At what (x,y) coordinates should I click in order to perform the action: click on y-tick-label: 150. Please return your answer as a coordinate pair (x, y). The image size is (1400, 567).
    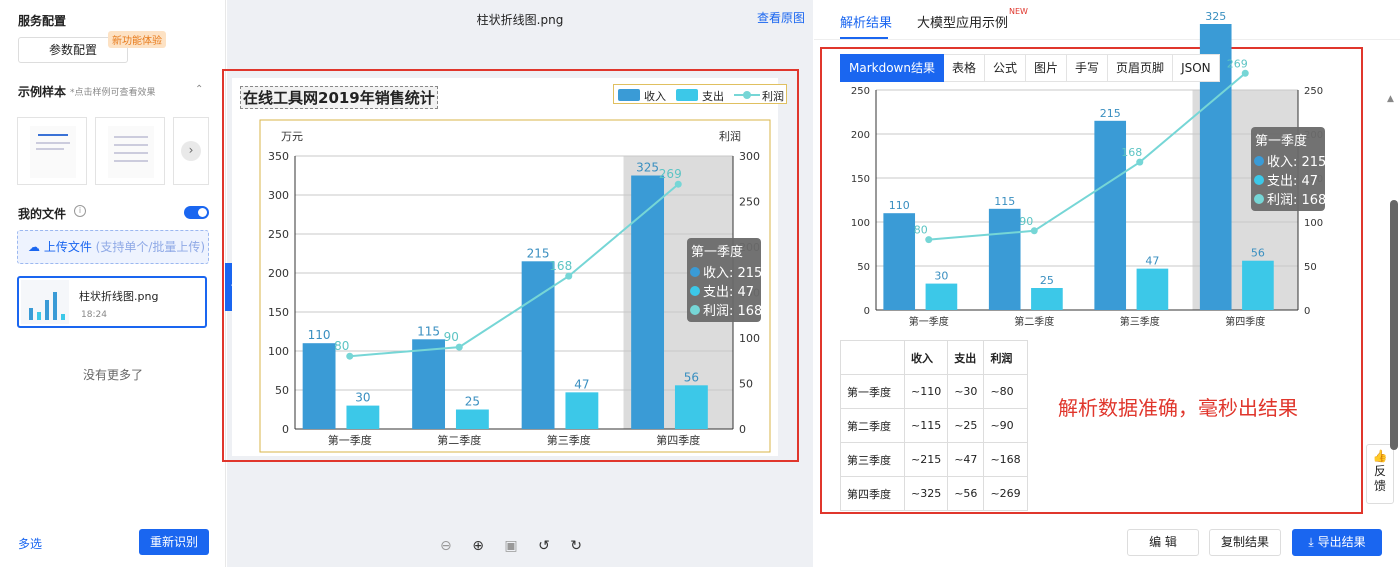
    Looking at the image, I should click on (860, 179).